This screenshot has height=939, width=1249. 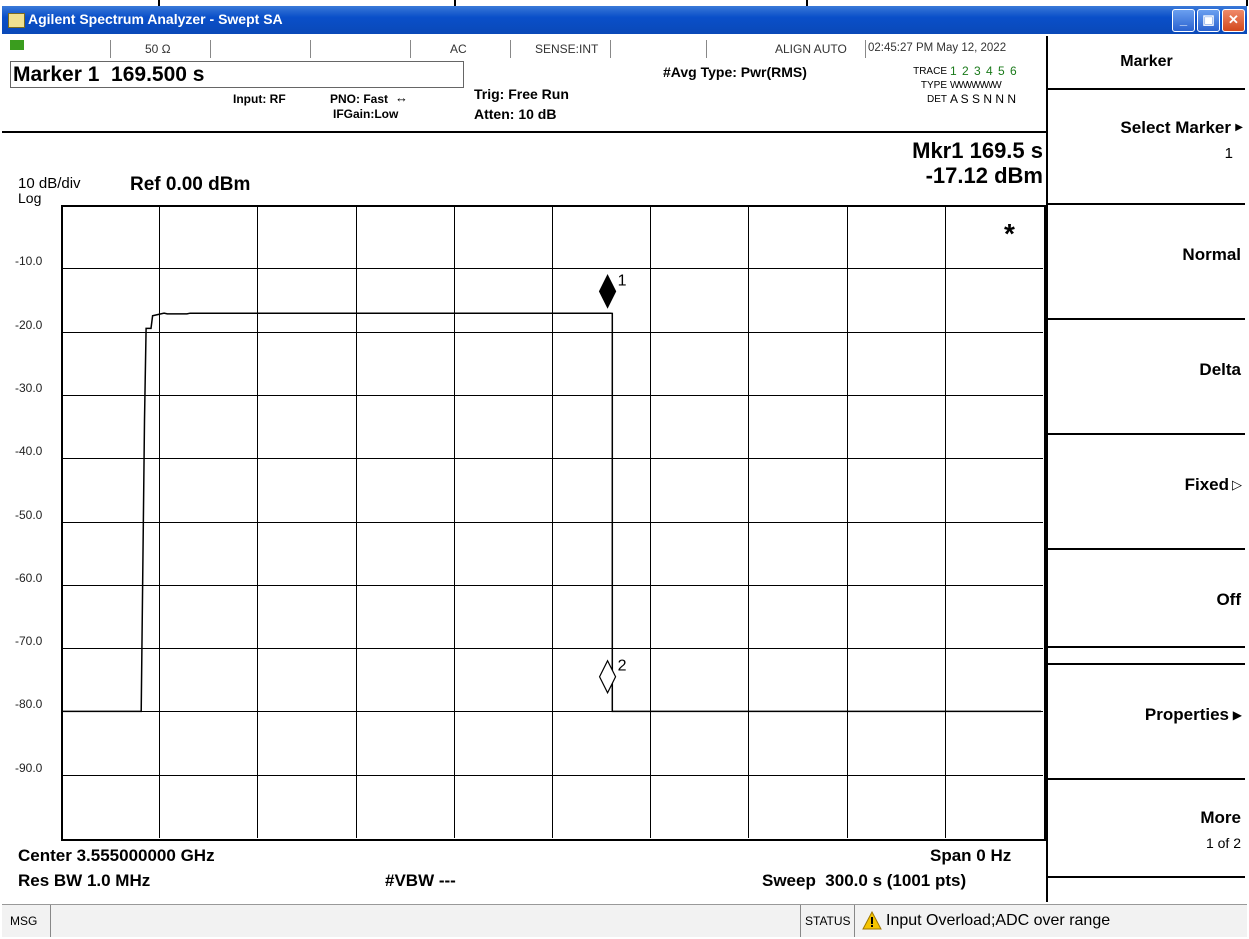 What do you see at coordinates (607, 291) in the screenshot?
I see `marker-1-diamond` at bounding box center [607, 291].